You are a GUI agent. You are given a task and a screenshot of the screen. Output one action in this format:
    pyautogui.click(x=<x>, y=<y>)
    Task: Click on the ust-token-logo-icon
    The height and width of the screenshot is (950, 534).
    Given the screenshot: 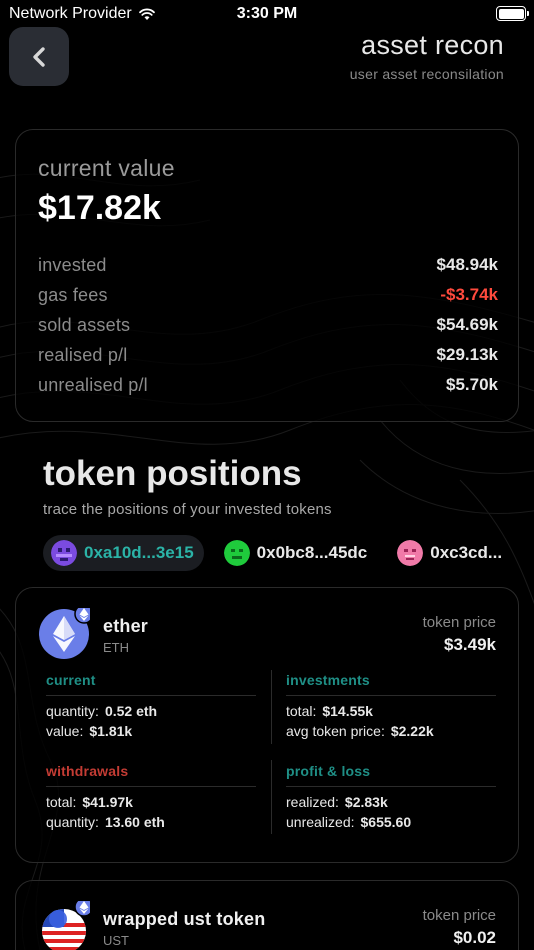 What is the action you would take?
    pyautogui.click(x=66, y=925)
    